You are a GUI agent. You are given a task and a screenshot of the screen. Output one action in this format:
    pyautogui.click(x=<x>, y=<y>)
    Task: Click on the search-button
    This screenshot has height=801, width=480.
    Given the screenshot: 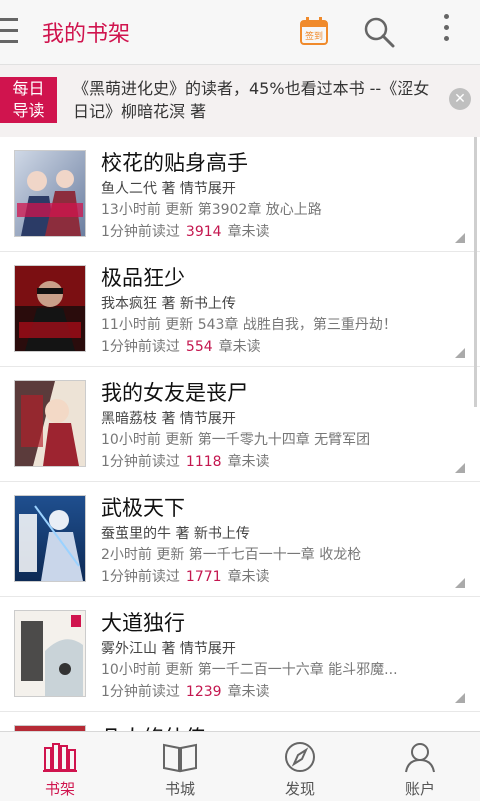 What is the action you would take?
    pyautogui.click(x=379, y=32)
    